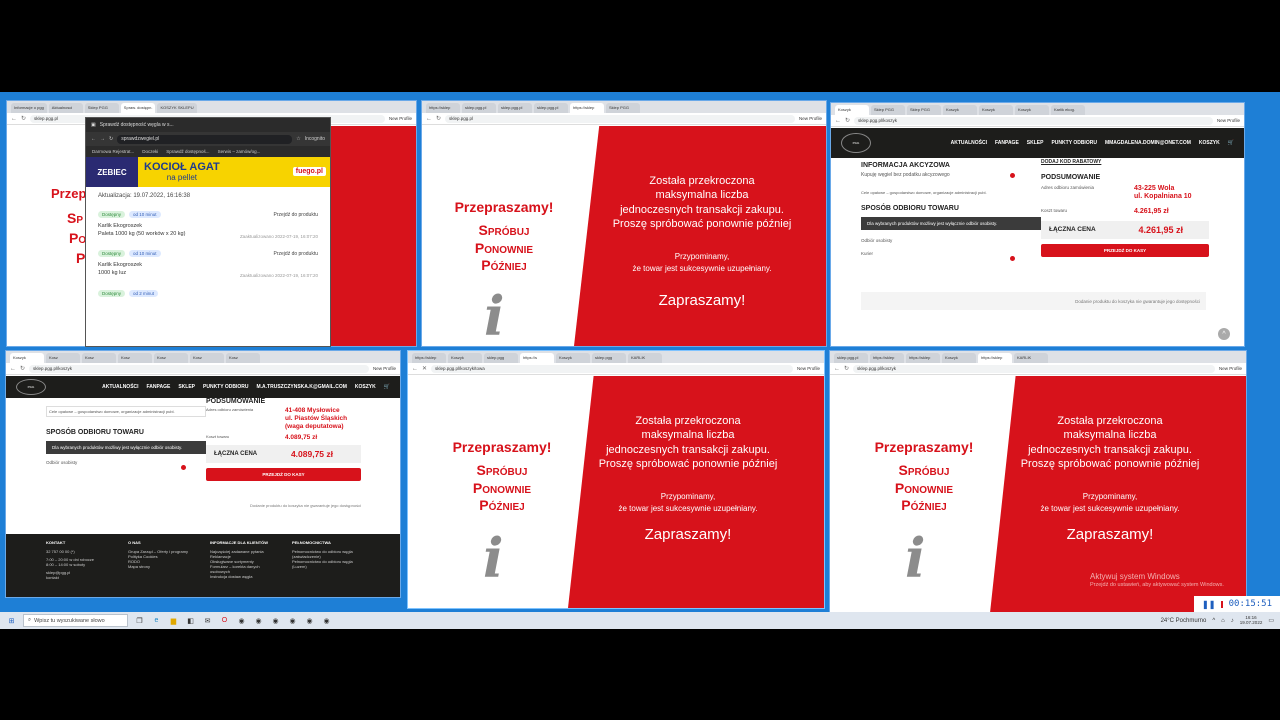 The image size is (1280, 720). I want to click on ad-banner: ZEBIEC KOCIOŁ AGAT na pellet fuego.pl, so click(208, 172).